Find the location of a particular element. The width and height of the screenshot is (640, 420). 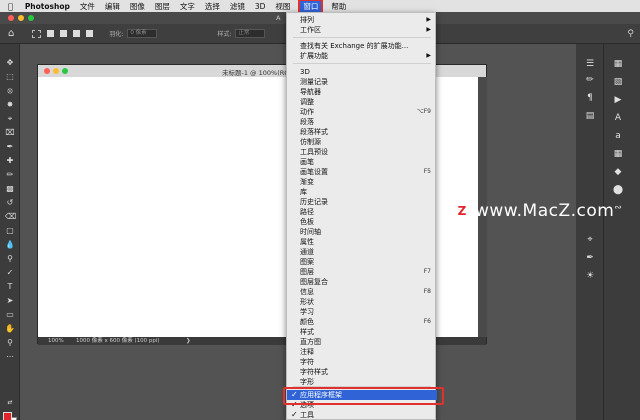

menu-layer: 图层 is located at coordinates (162, 6).